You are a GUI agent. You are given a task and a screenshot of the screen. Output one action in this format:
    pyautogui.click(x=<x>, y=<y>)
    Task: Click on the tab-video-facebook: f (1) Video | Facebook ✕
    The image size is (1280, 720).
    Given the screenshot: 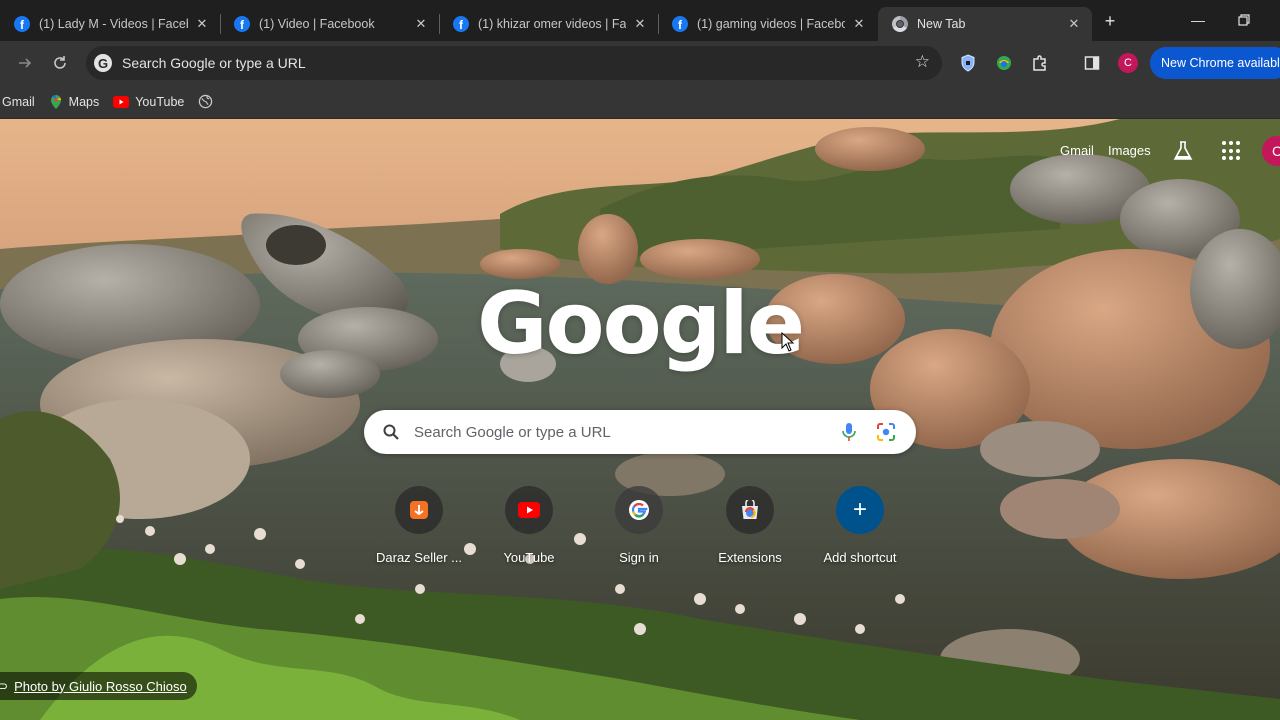 What is the action you would take?
    pyautogui.click(x=329, y=24)
    